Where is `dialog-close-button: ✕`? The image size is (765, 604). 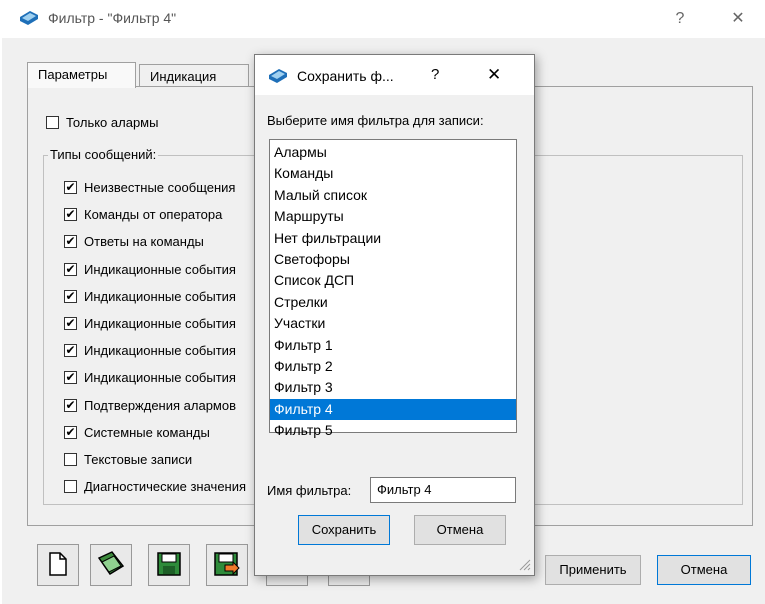
dialog-close-button: ✕ is located at coordinates (494, 75).